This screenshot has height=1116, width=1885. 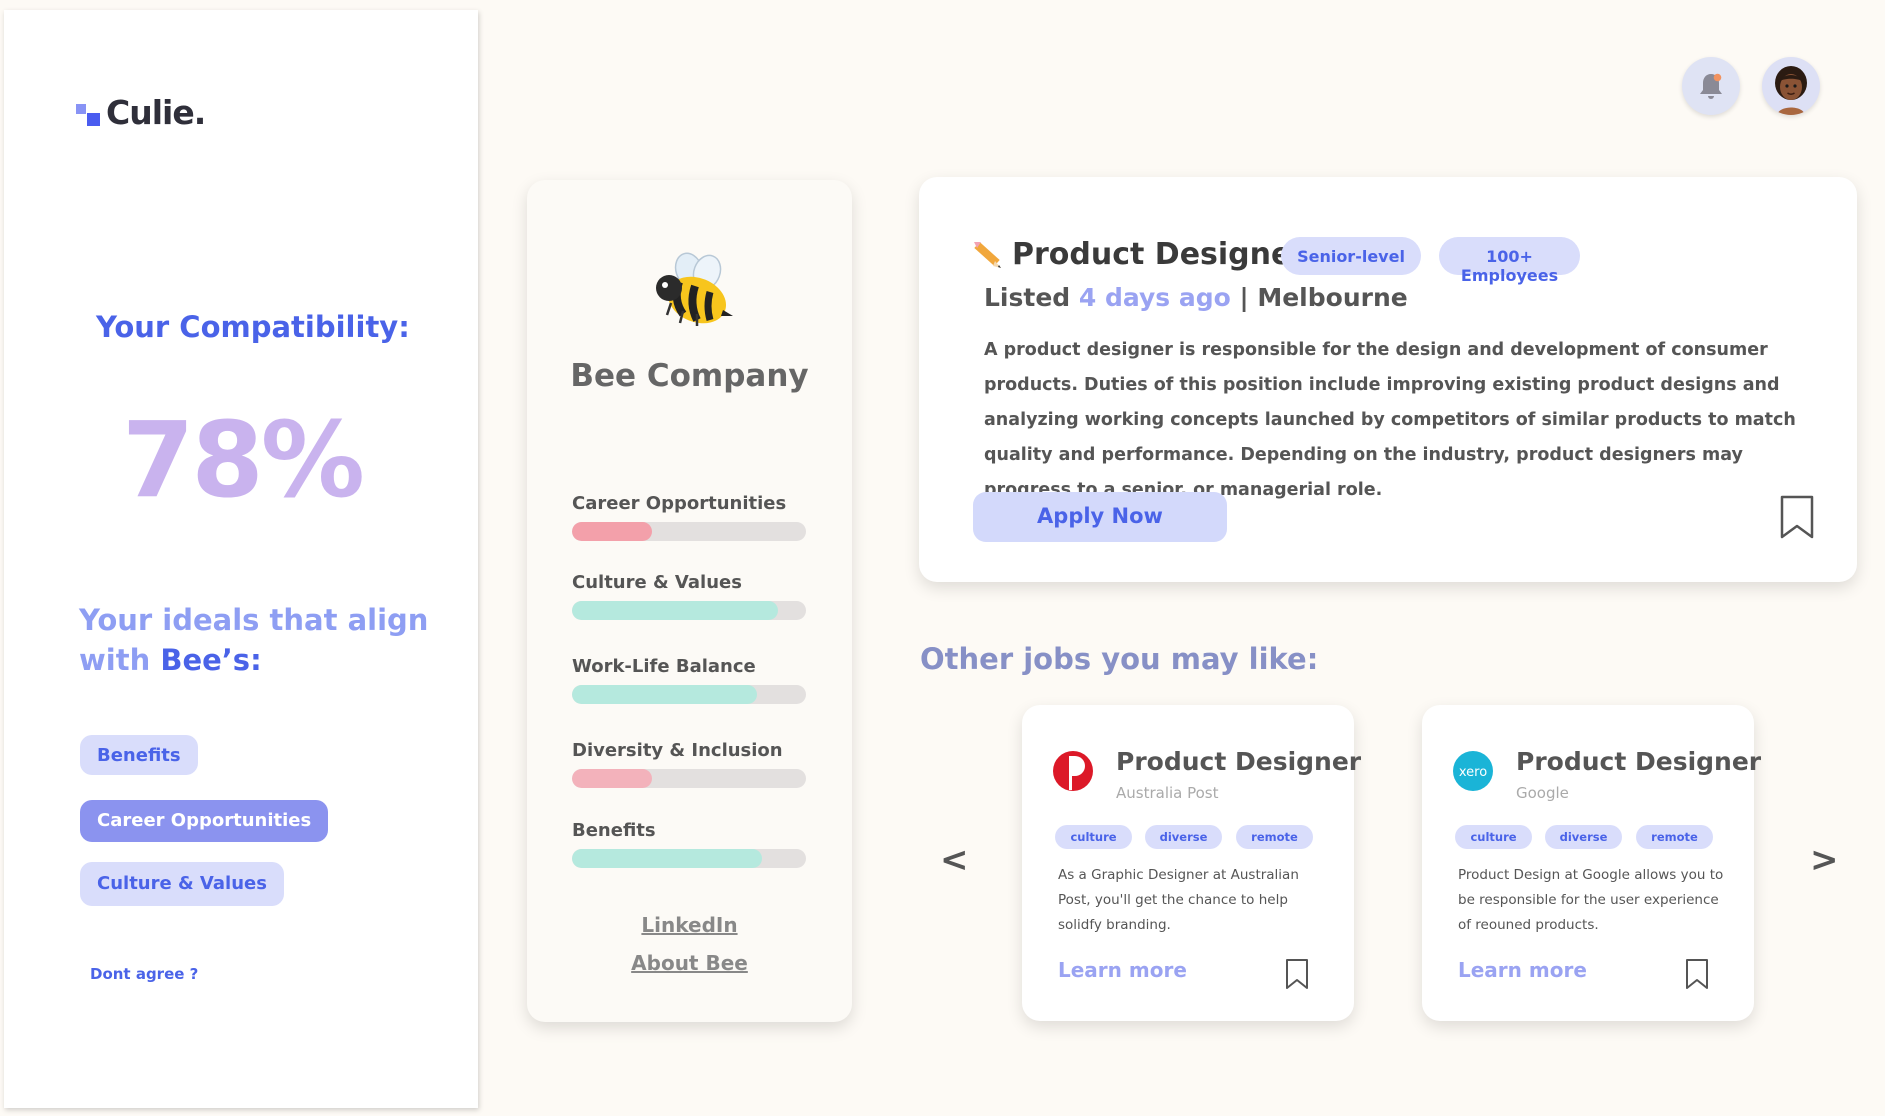 I want to click on avatar, so click(x=1791, y=86).